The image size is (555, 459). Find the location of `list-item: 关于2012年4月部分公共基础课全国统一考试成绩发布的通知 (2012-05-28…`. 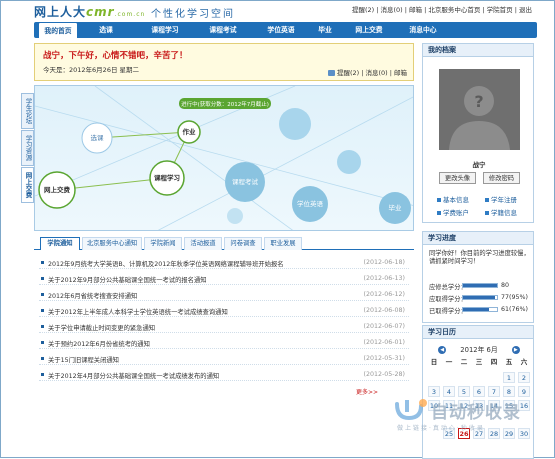

list-item: 关于2012年4月部分公共基础课全国统一考试成绩发布的通知 (2012-05-28… is located at coordinates (224, 375).